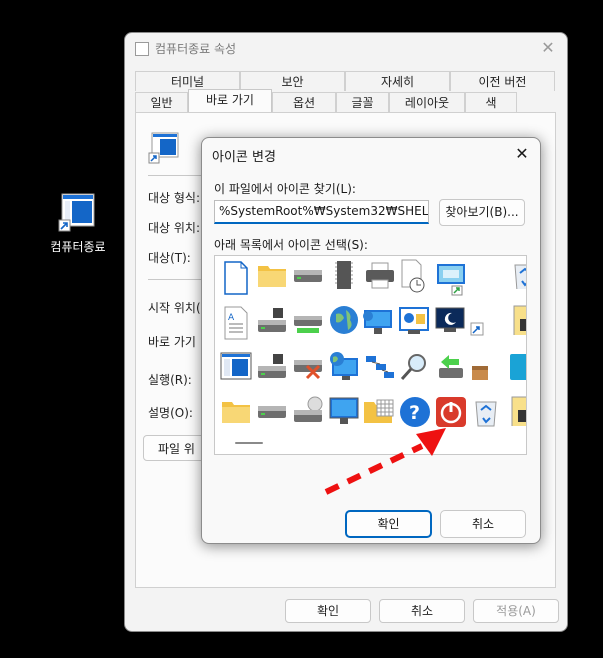 The height and width of the screenshot is (658, 603). What do you see at coordinates (397, 81) in the screenshot?
I see `tab-details: 자세히` at bounding box center [397, 81].